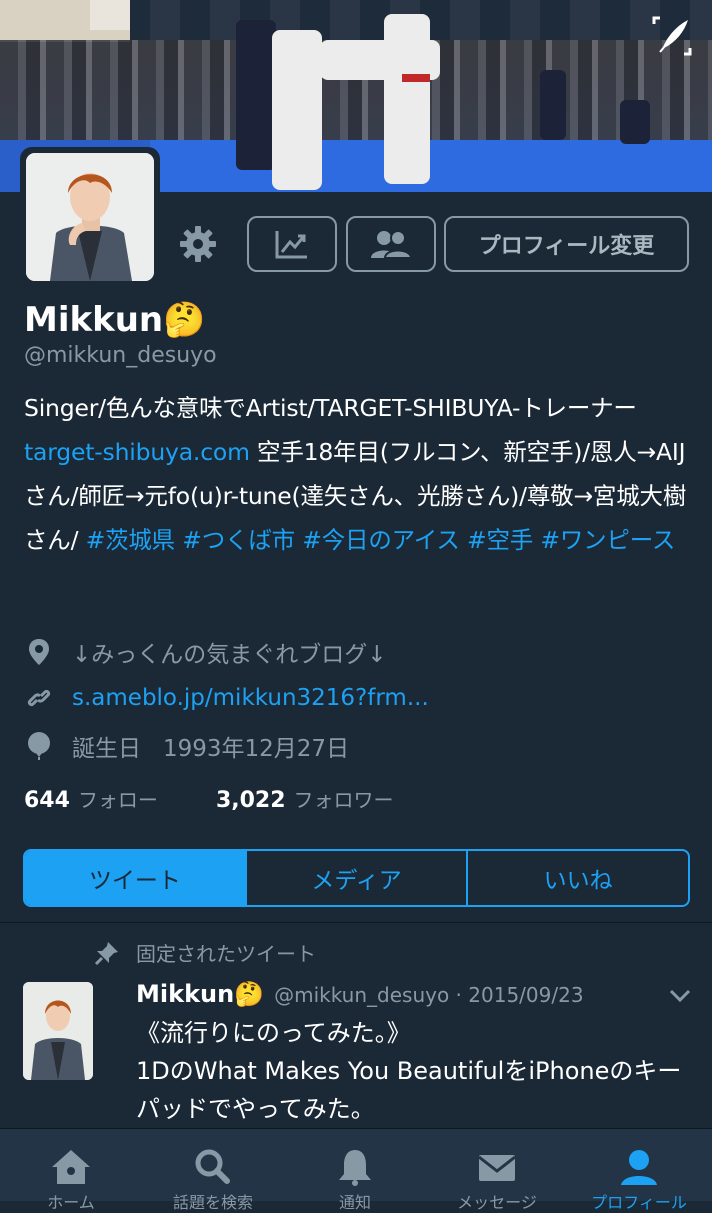 The image size is (712, 1213). What do you see at coordinates (672, 36) in the screenshot?
I see `edit-image-icon` at bounding box center [672, 36].